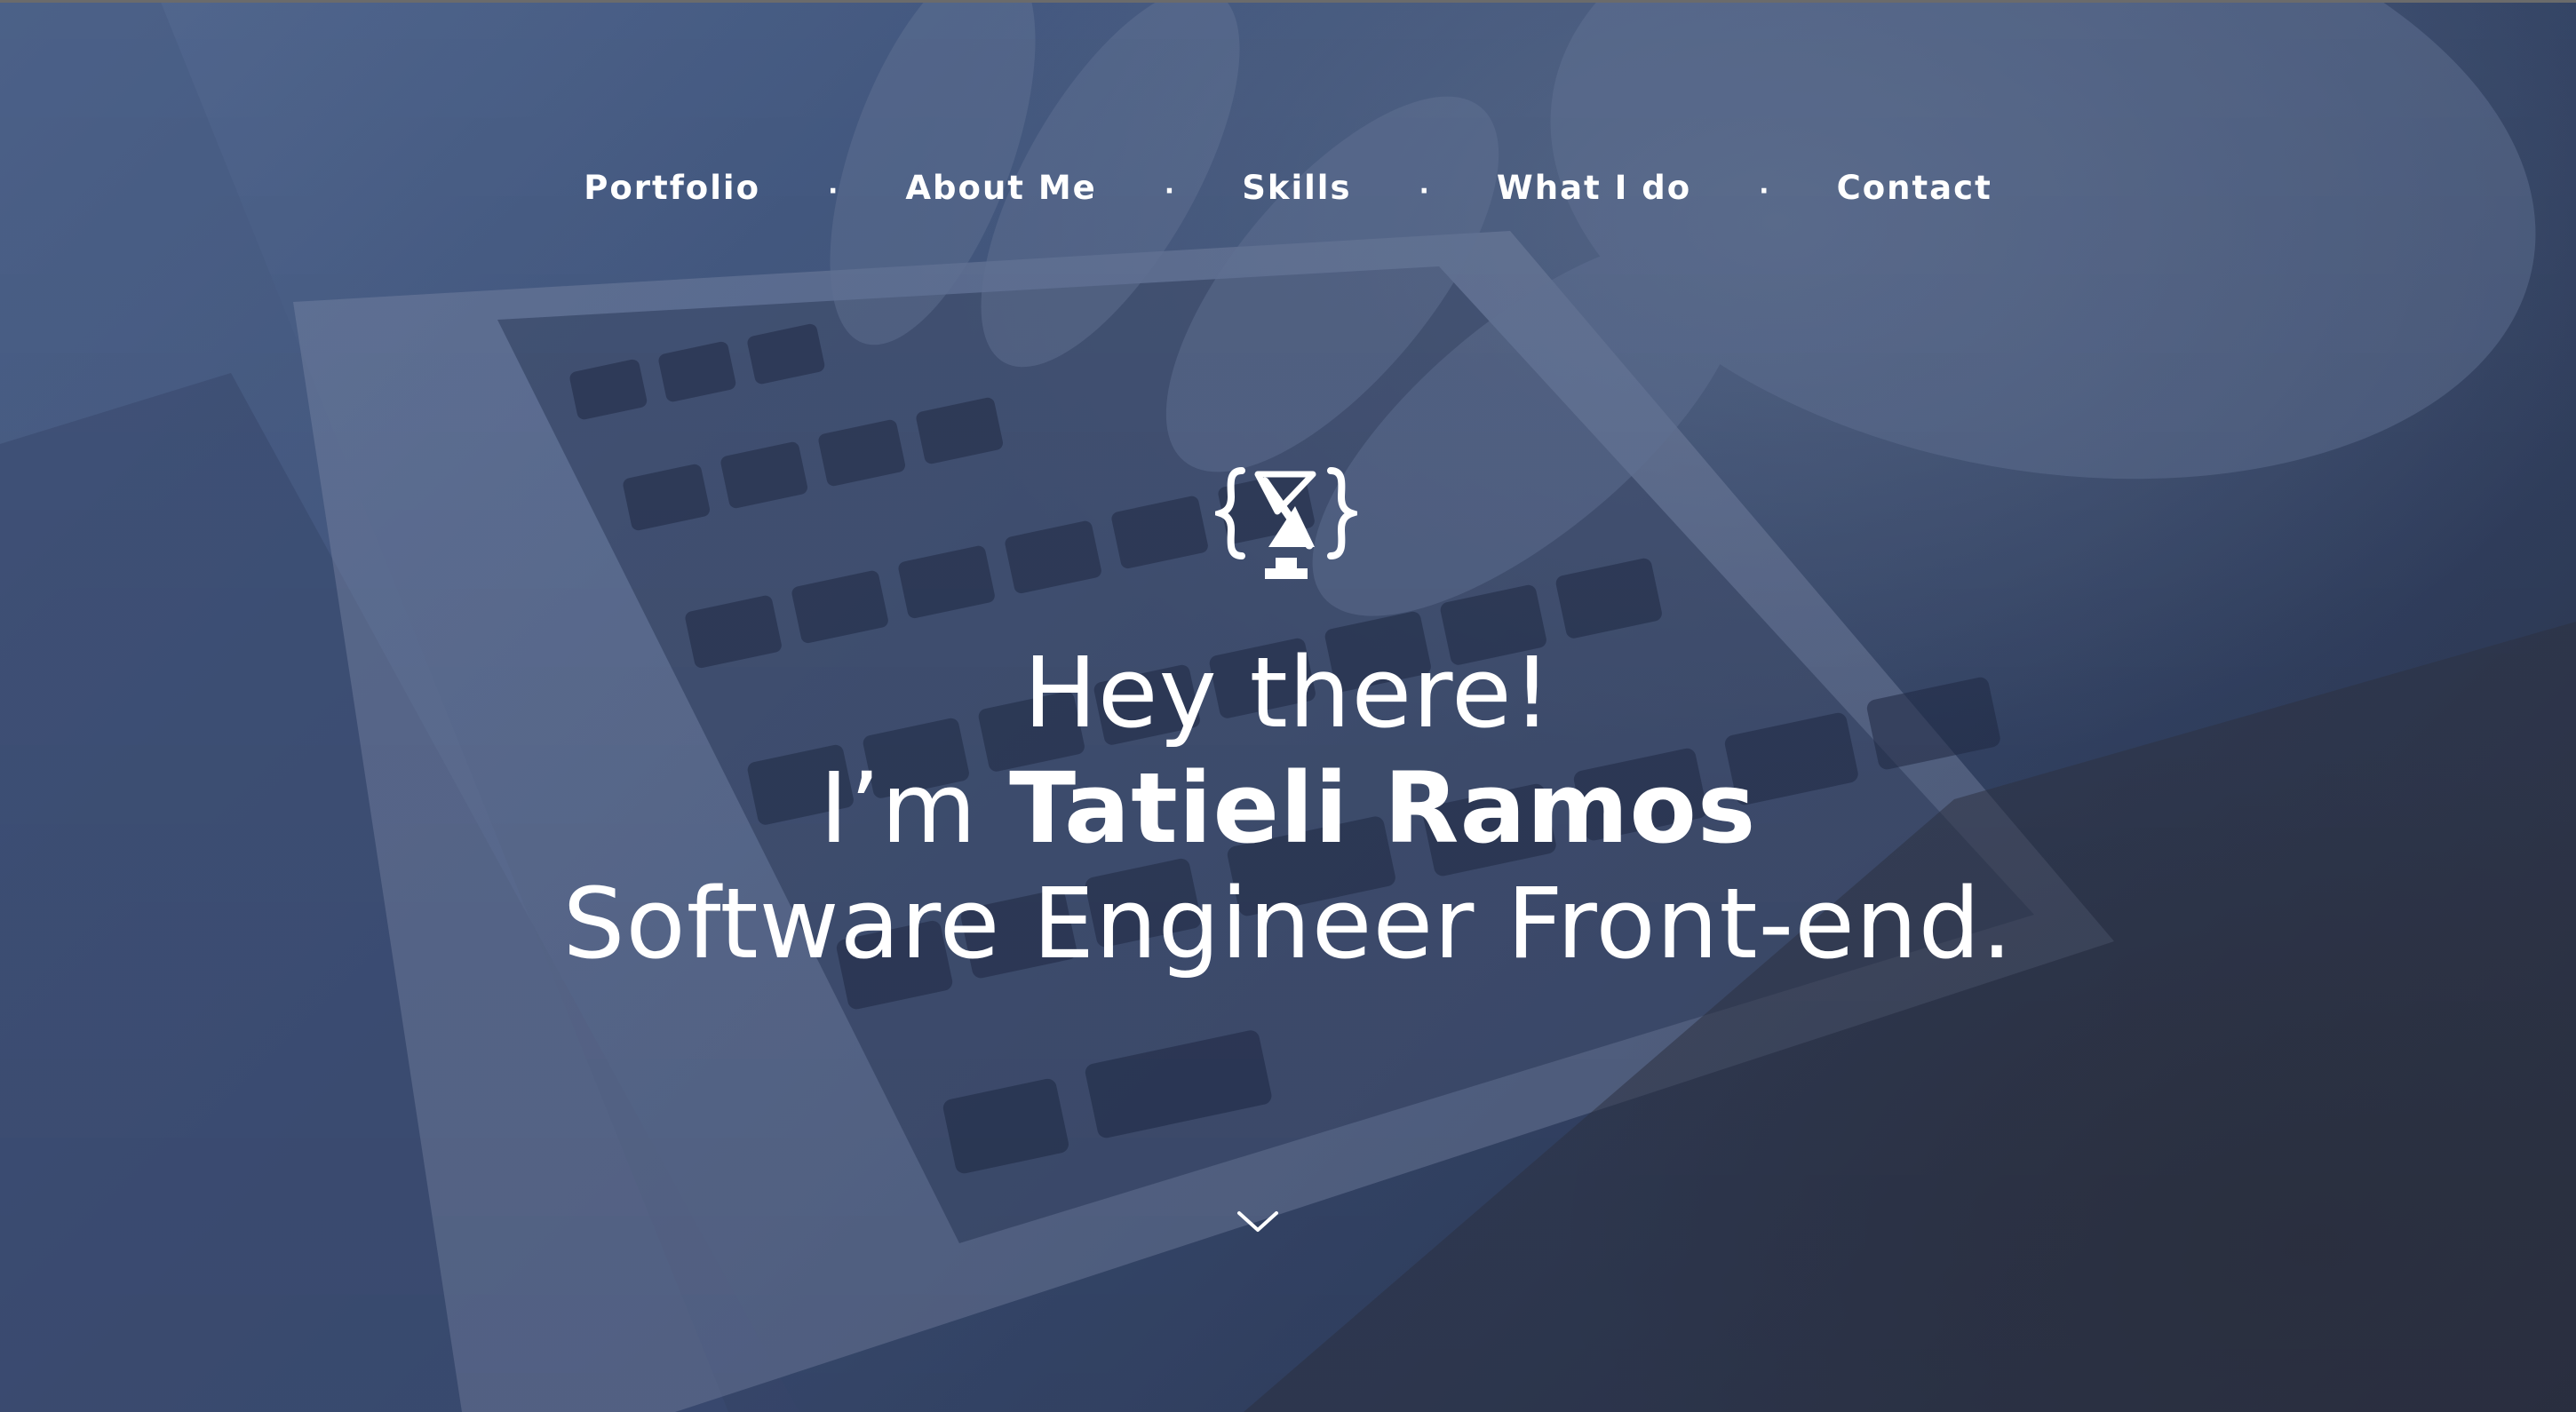 This screenshot has width=2576, height=1412. I want to click on role-text: Software Engineer Front-end., so click(1288, 924).